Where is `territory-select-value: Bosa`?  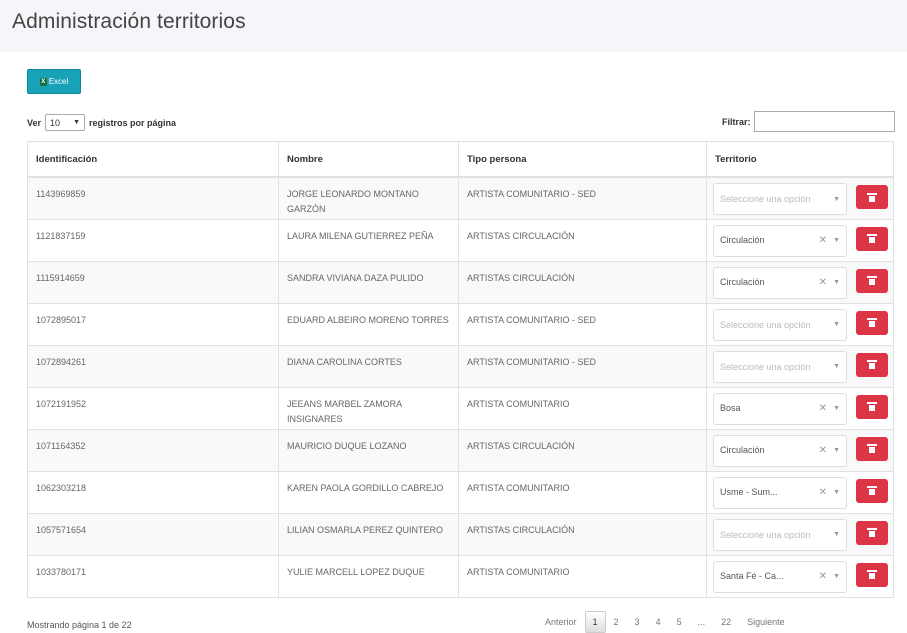
territory-select-value: Bosa is located at coordinates (730, 408).